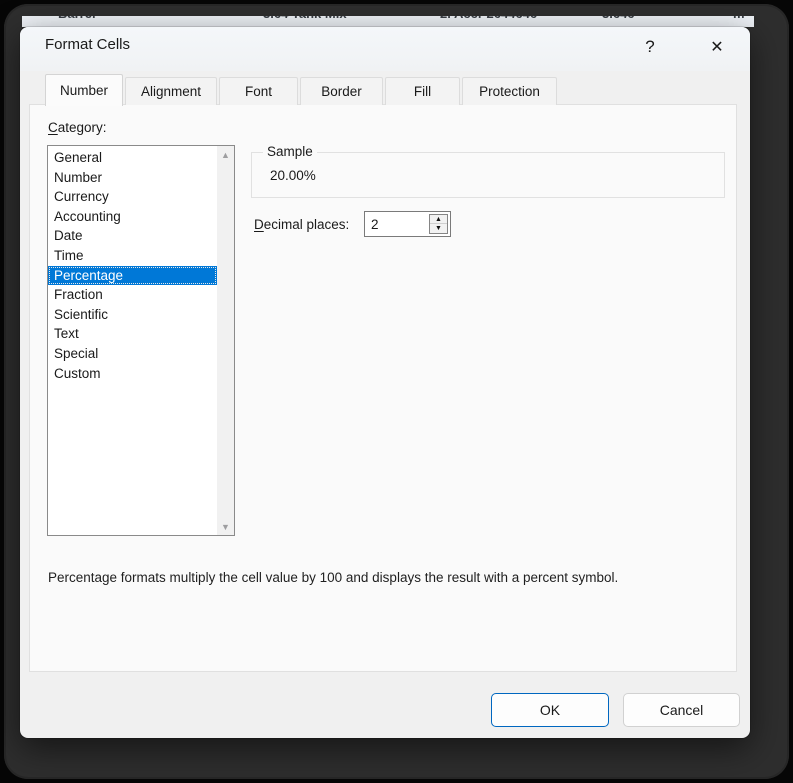 This screenshot has width=793, height=783. Describe the element at coordinates (225, 154) in the screenshot. I see `scroll-up-icon: ▲` at that location.